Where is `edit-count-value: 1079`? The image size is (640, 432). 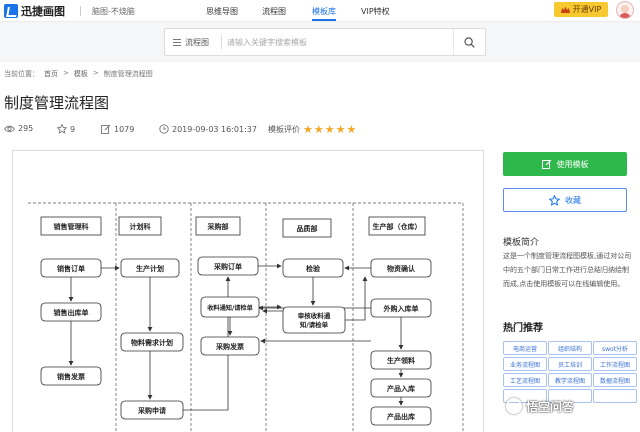
edit-count-value: 1079 is located at coordinates (124, 129).